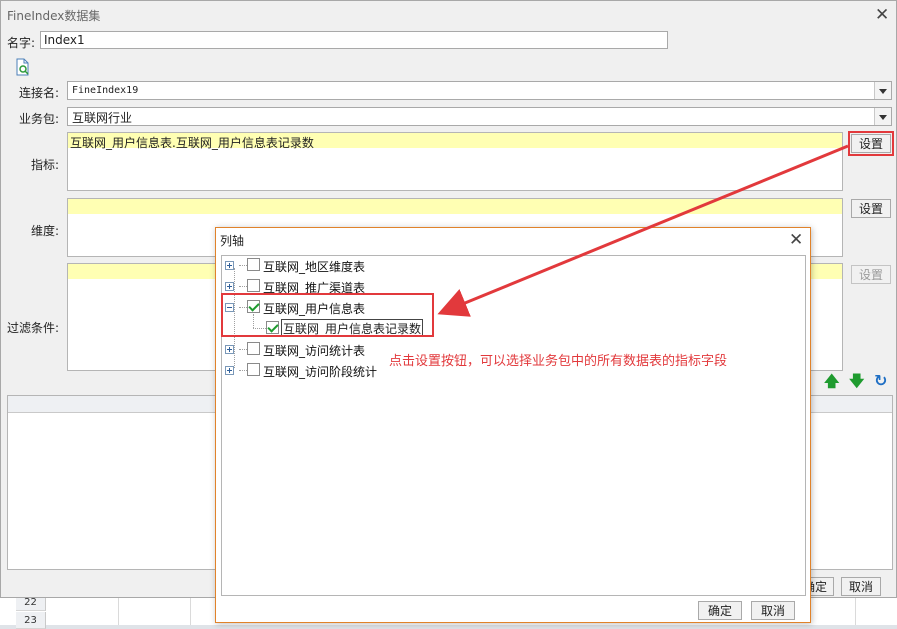 This screenshot has height=629, width=897. I want to click on arrow-up-icon: 🡅, so click(831, 381).